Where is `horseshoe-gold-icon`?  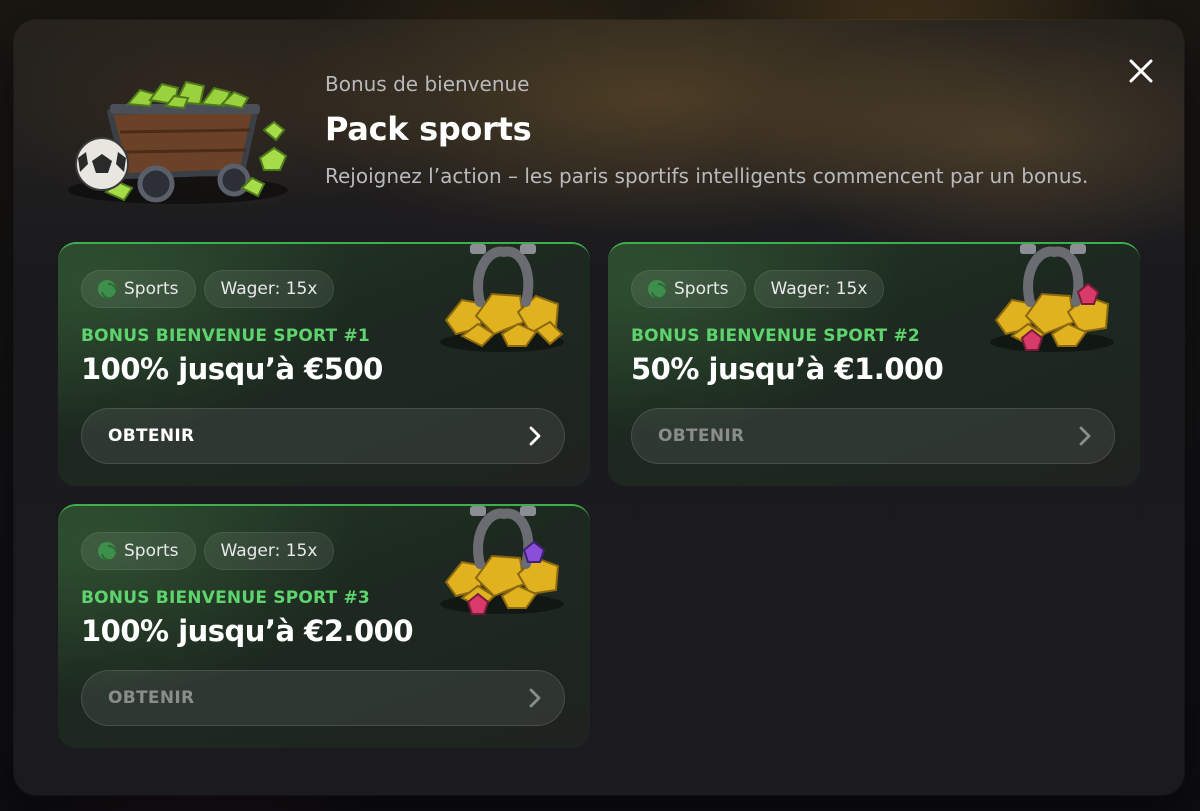
horseshoe-gold-icon is located at coordinates (502, 298).